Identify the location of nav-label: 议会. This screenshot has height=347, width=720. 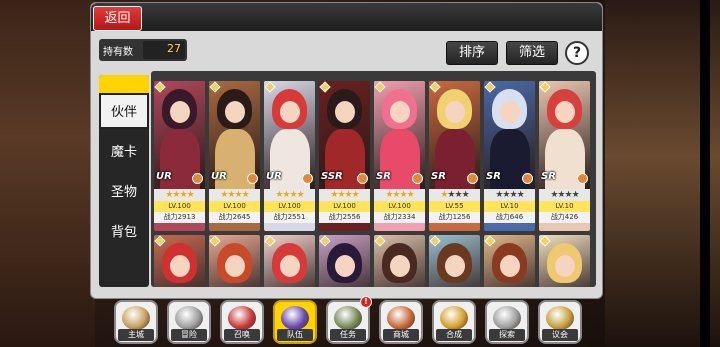
(560, 335).